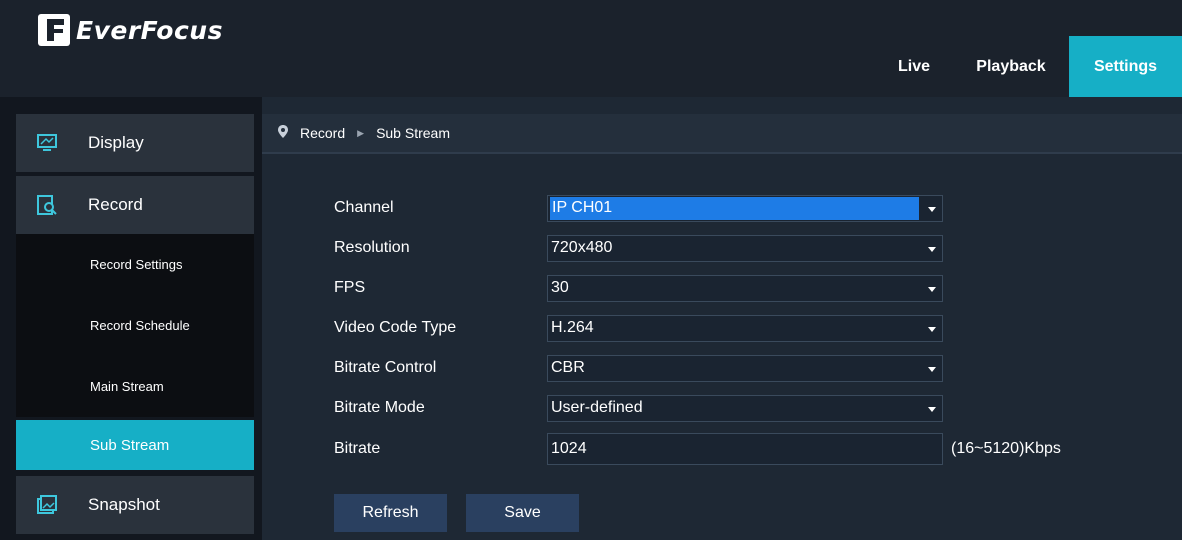  I want to click on refresh-button: Refresh, so click(390, 513).